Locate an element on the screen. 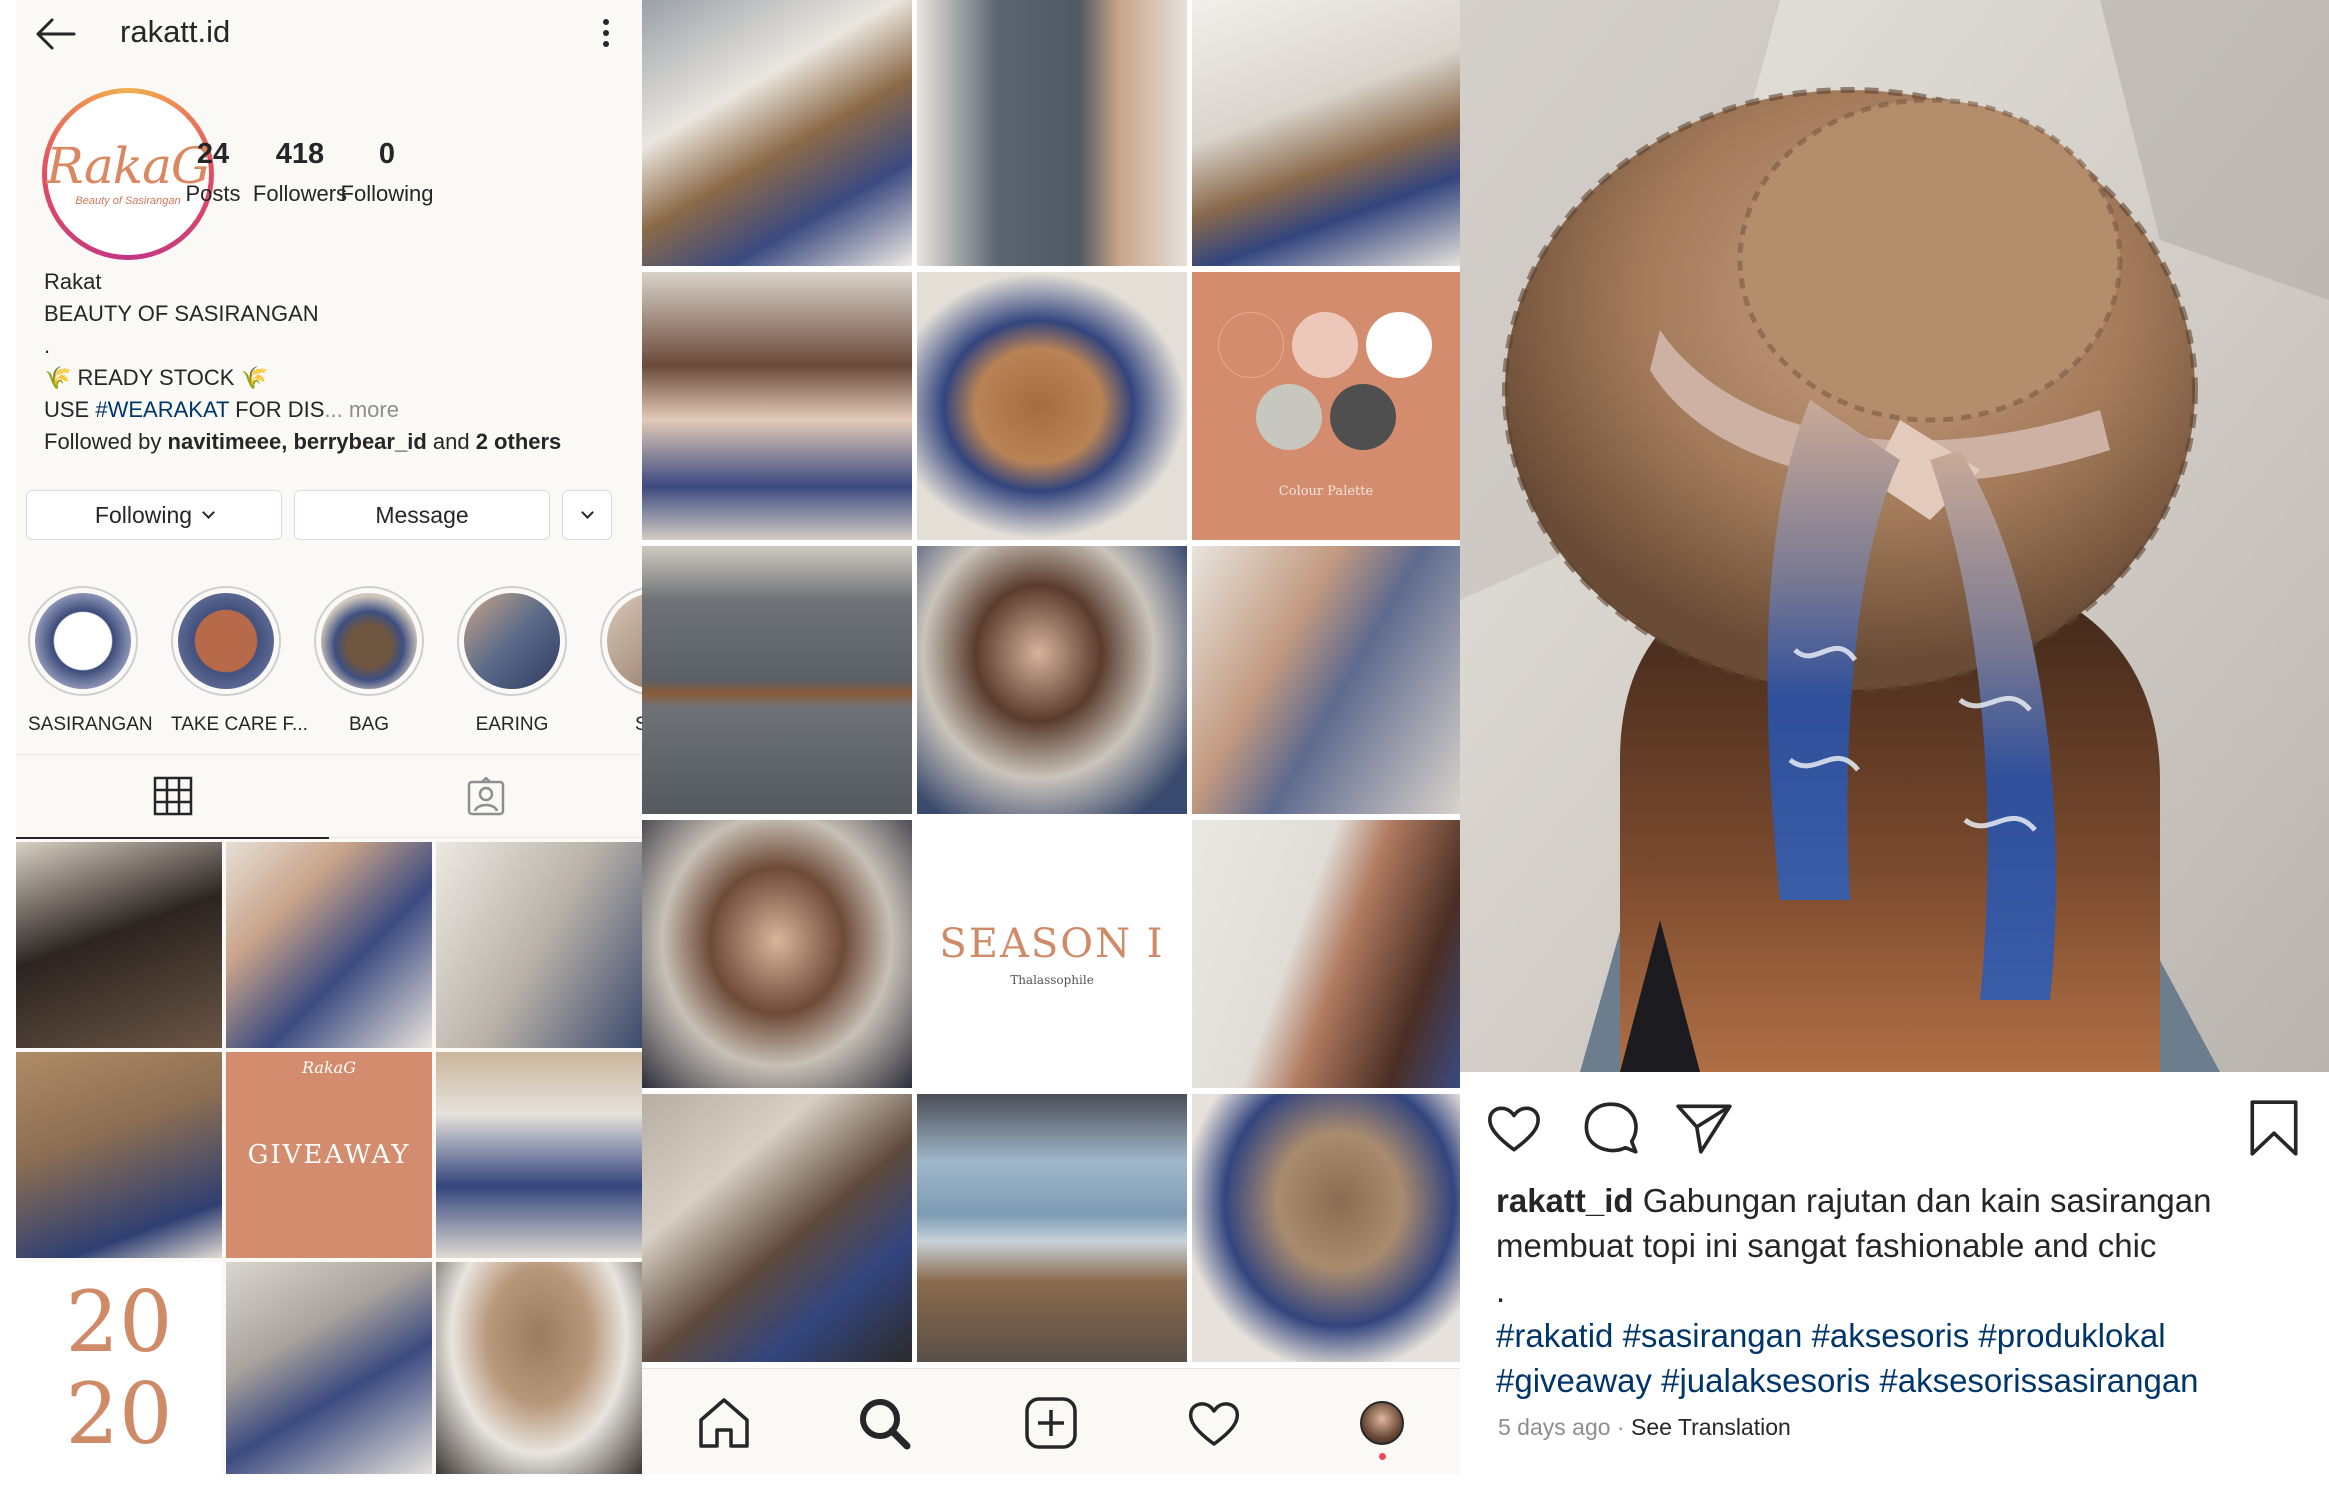 This screenshot has width=2329, height=1489. highlight-sasirangan: SASIRANGAN is located at coordinates (90, 661).